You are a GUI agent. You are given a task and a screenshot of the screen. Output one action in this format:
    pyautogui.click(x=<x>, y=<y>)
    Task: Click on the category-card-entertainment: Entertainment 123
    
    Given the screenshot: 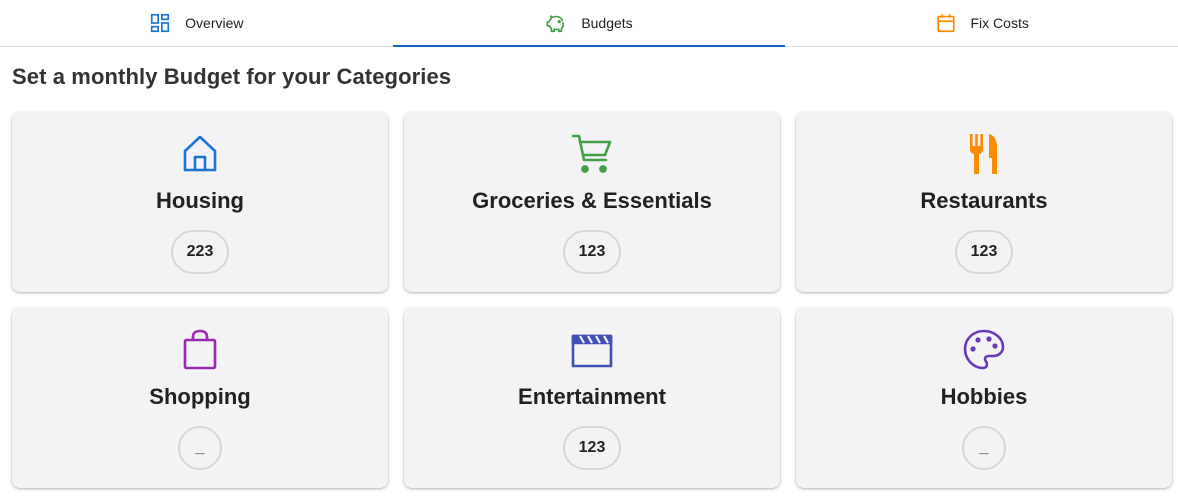 What is the action you would take?
    pyautogui.click(x=592, y=398)
    